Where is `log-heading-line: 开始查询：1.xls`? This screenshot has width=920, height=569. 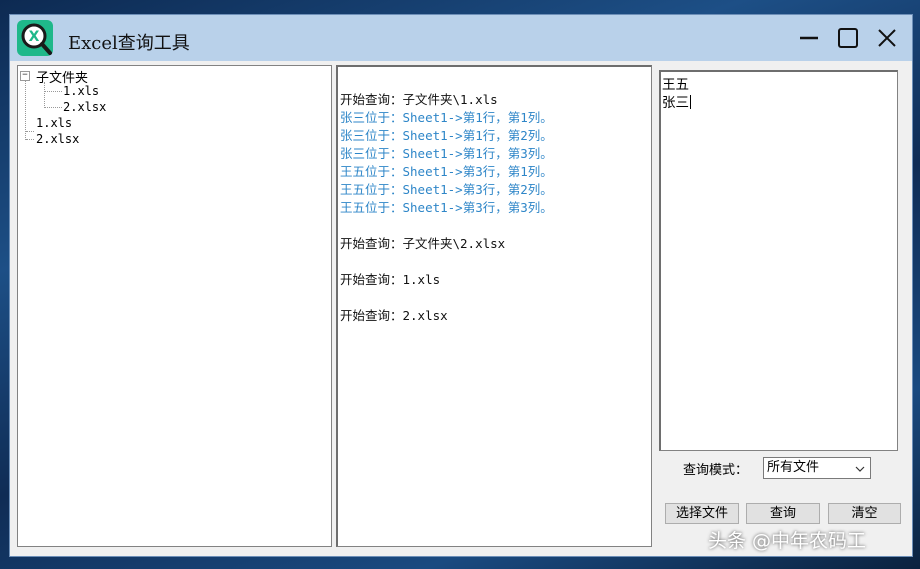 log-heading-line: 开始查询：1.xls is located at coordinates (390, 279).